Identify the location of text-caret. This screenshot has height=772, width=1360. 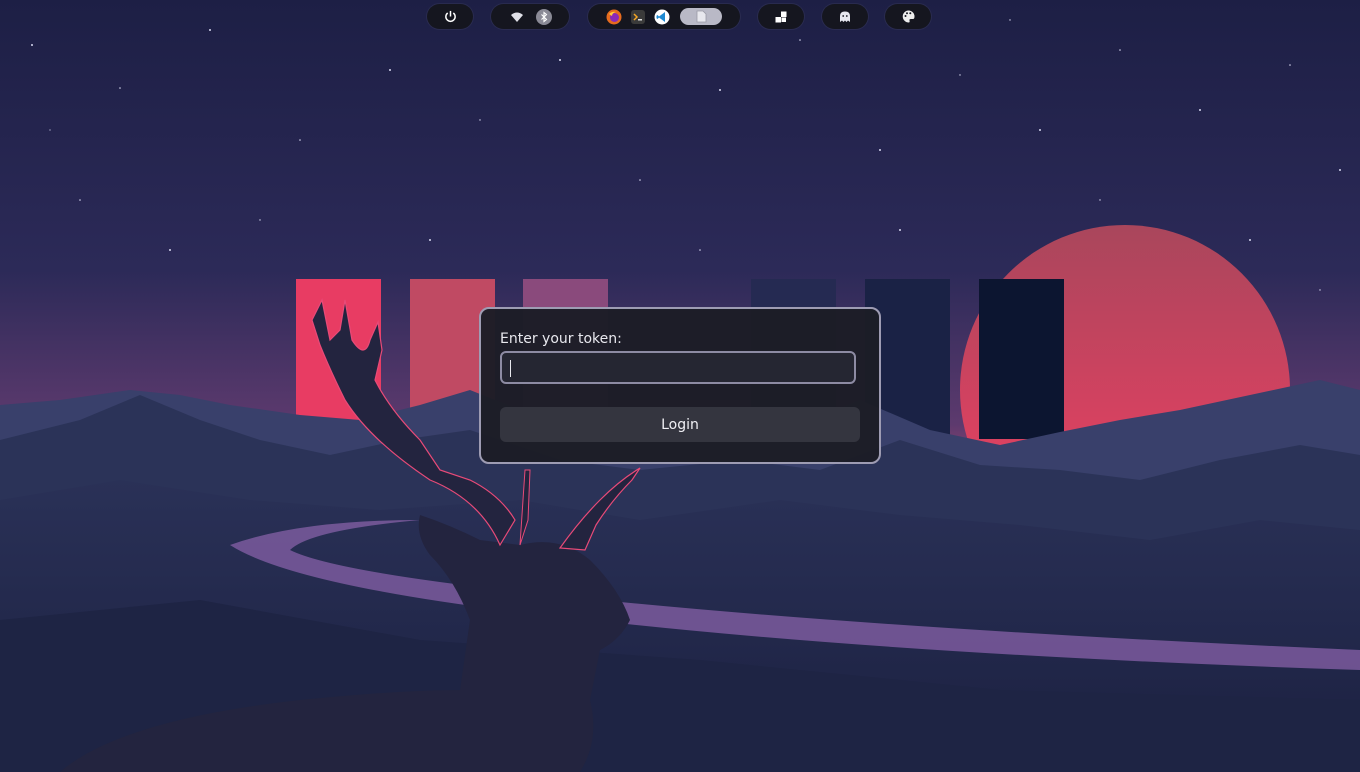
(510, 368).